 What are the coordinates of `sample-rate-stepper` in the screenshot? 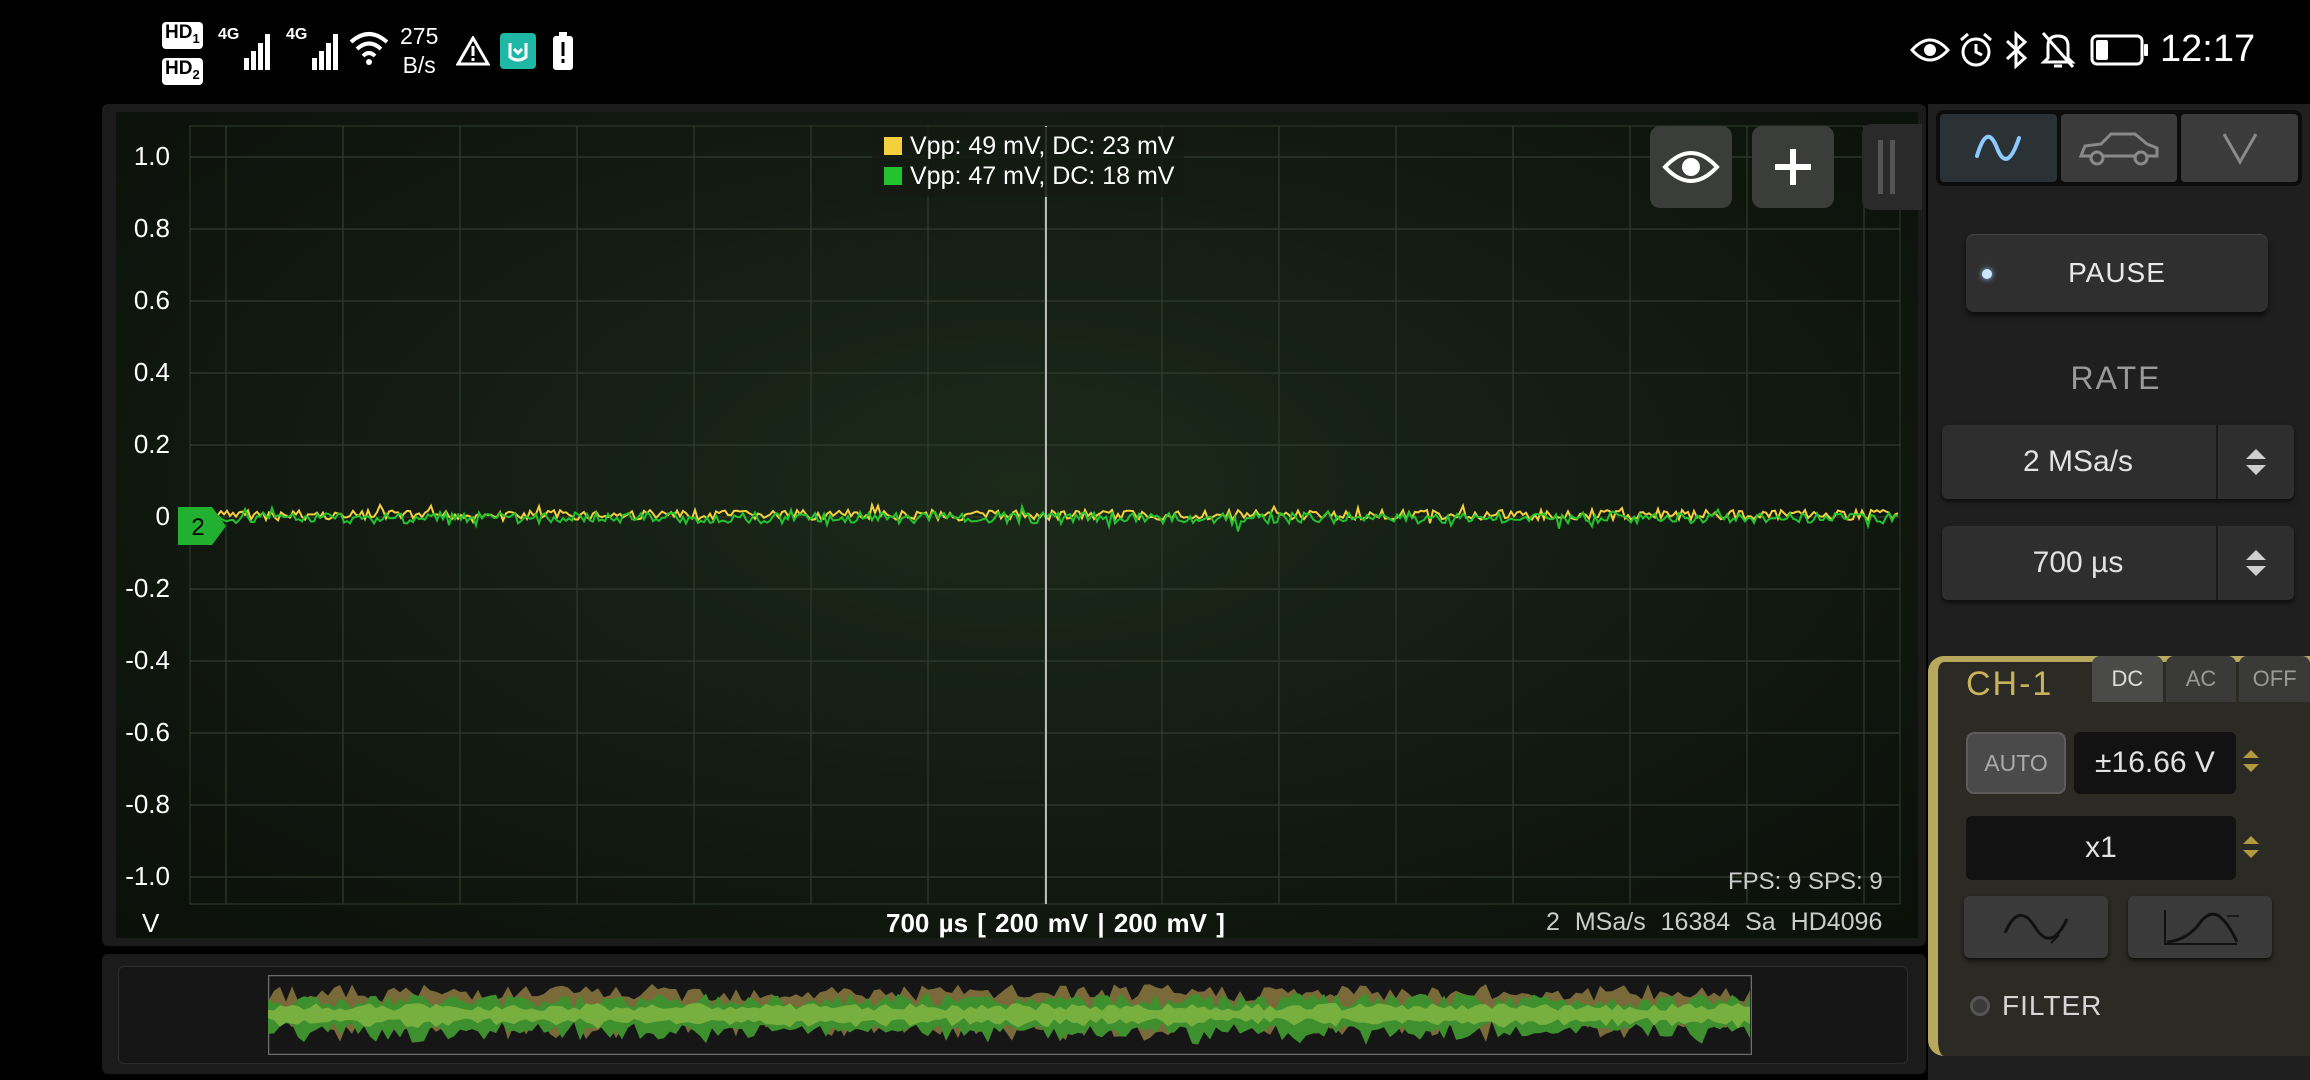 It's located at (2255, 462).